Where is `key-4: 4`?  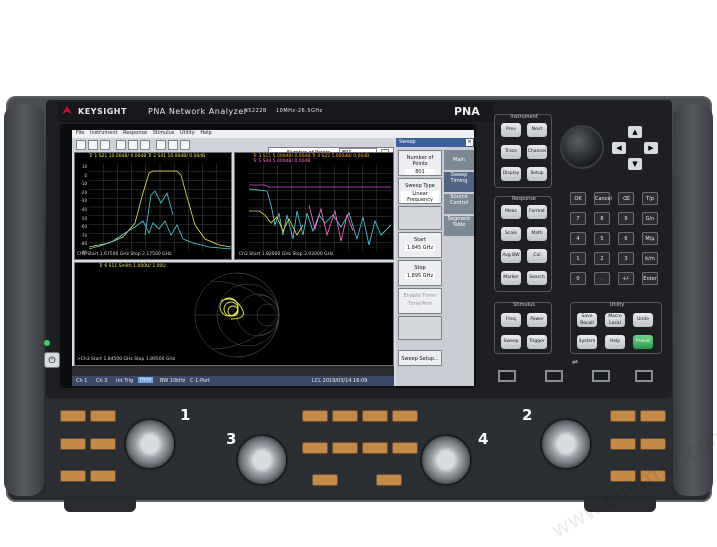 key-4: 4 is located at coordinates (578, 238).